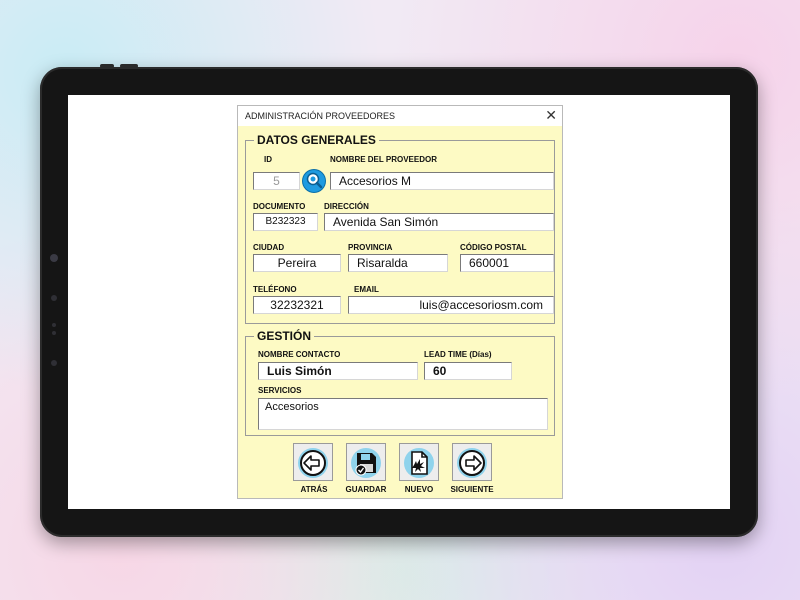 The width and height of the screenshot is (800, 600). Describe the element at coordinates (314, 489) in the screenshot. I see `atras-label: ATRÁS` at that location.